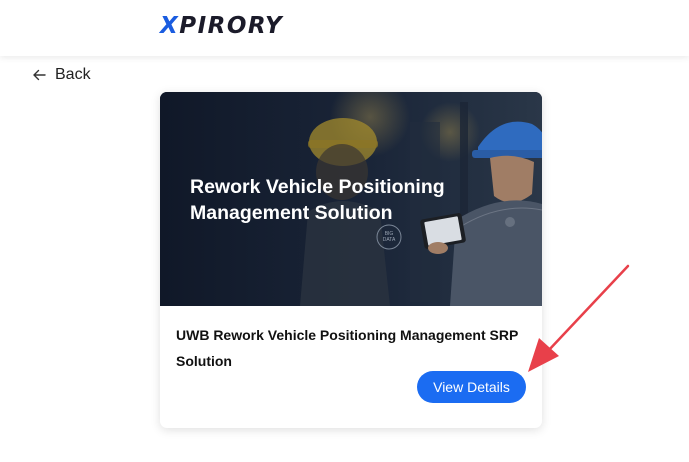  Describe the element at coordinates (170, 26) in the screenshot. I see `logo-x: X` at that location.